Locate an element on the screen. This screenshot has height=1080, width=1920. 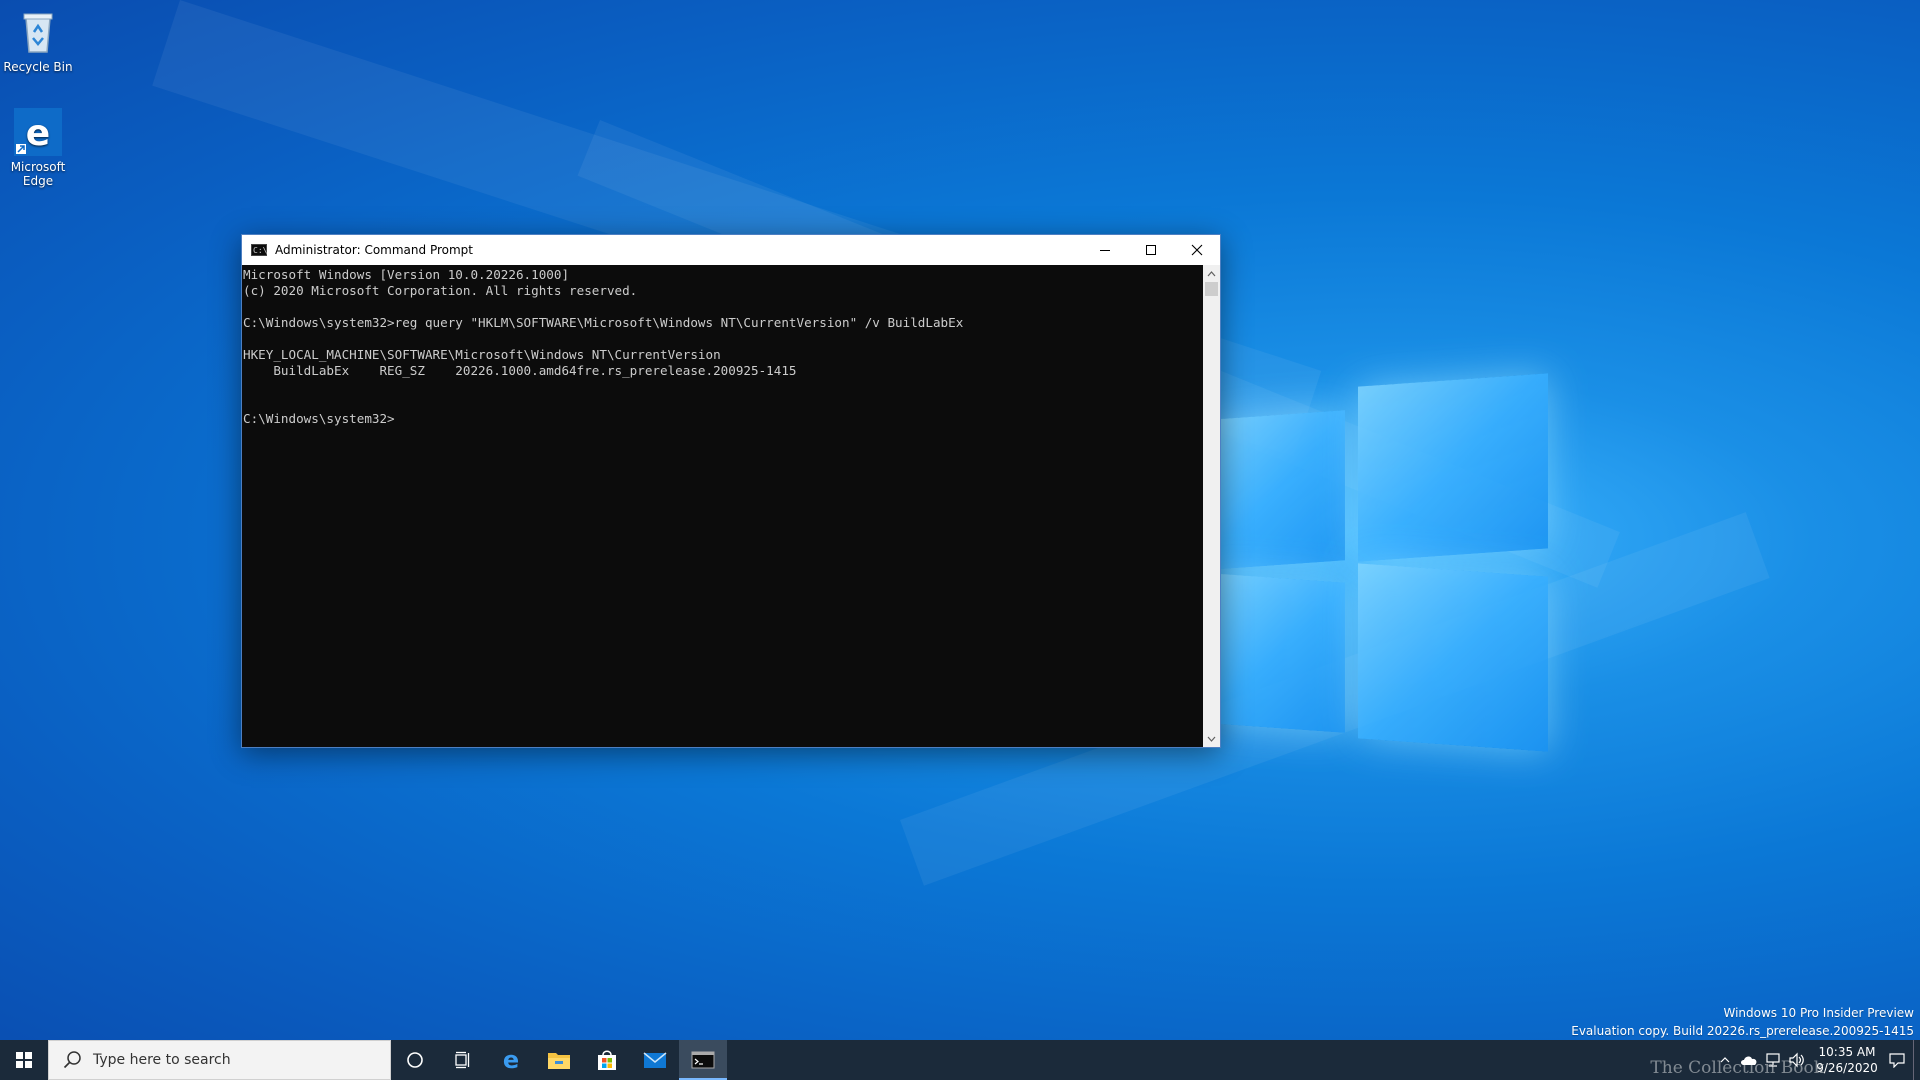
scroll-up-button is located at coordinates (1211, 273).